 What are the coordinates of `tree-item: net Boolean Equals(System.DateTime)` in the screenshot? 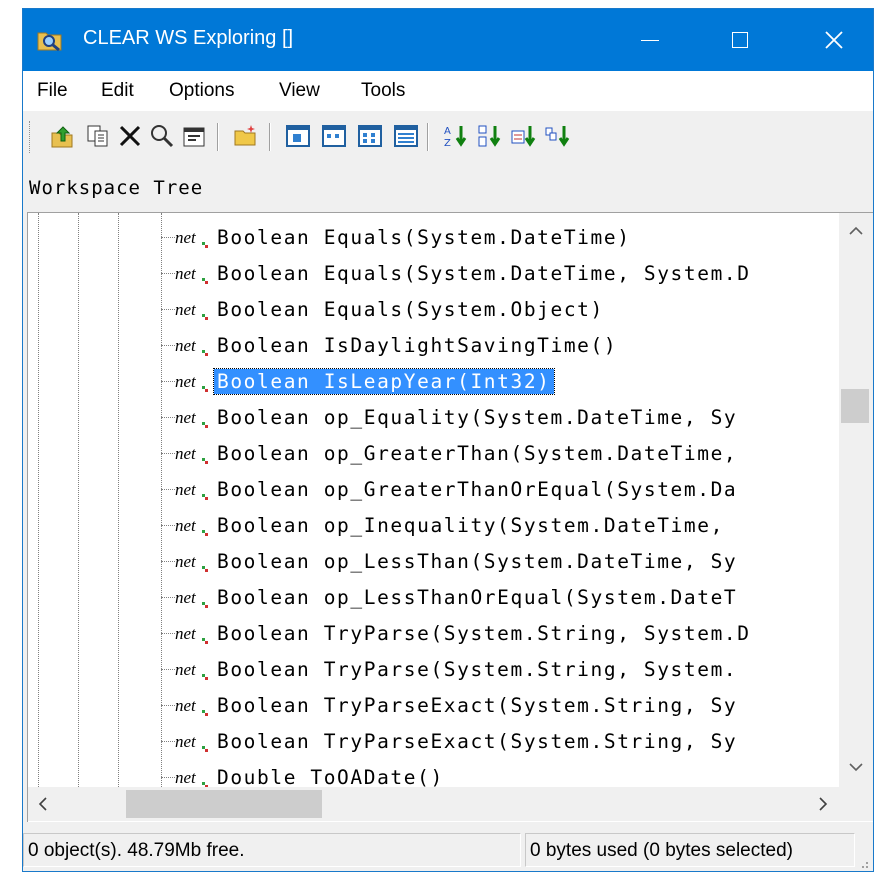 It's located at (433, 237).